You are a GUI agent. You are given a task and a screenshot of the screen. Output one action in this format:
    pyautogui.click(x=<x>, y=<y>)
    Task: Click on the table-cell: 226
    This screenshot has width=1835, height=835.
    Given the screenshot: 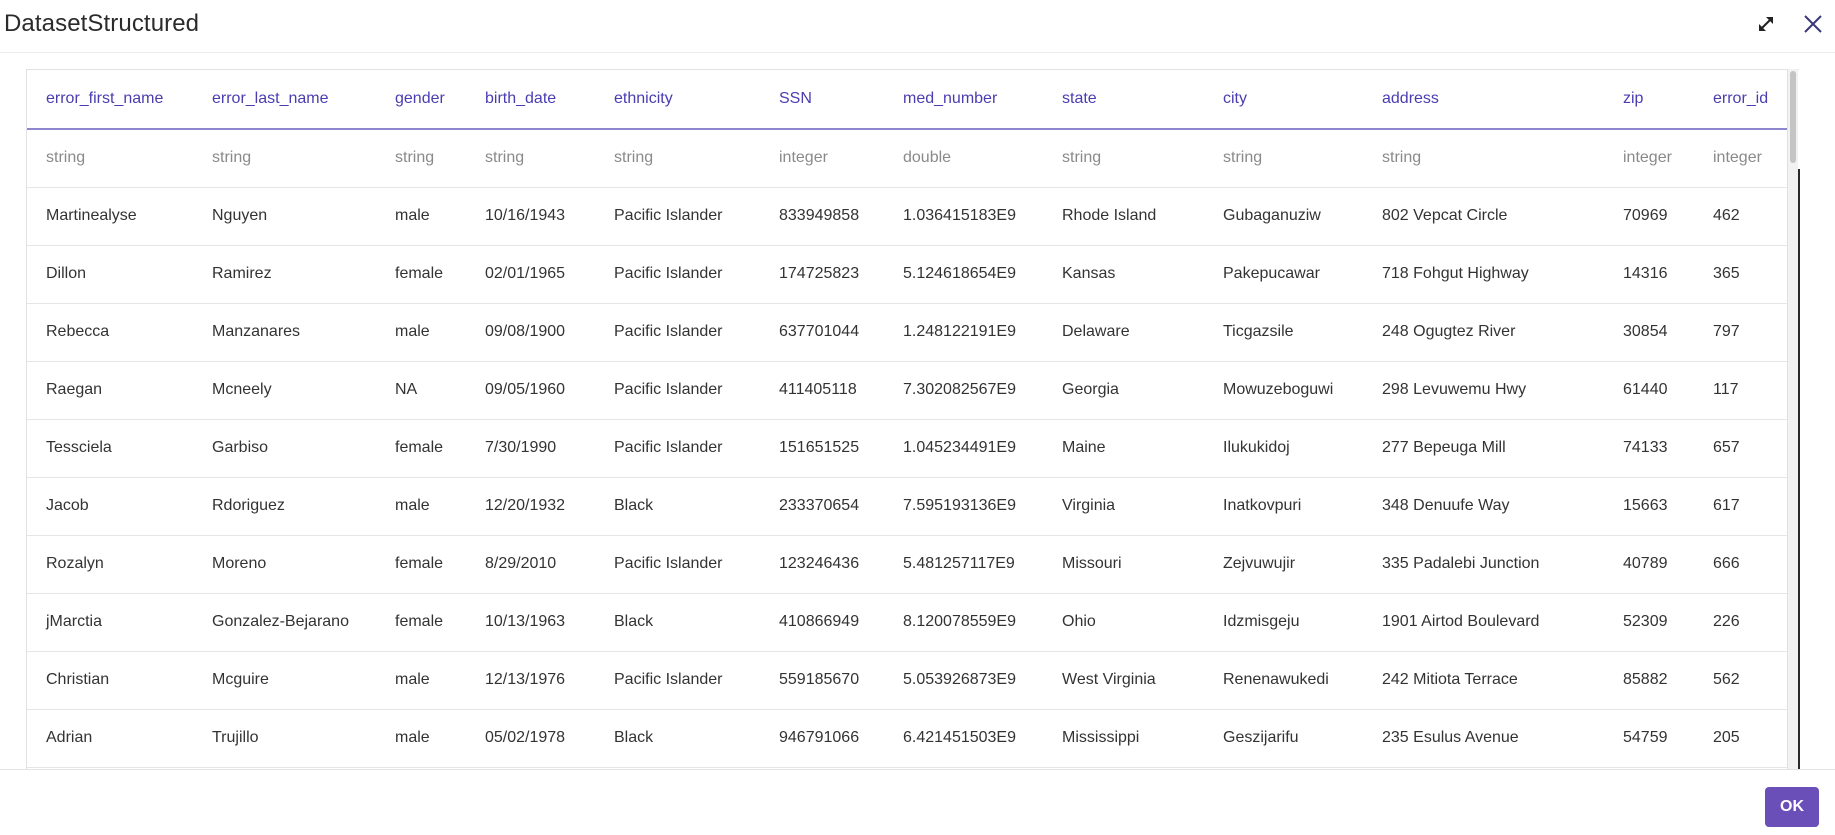 What is the action you would take?
    pyautogui.click(x=1741, y=622)
    